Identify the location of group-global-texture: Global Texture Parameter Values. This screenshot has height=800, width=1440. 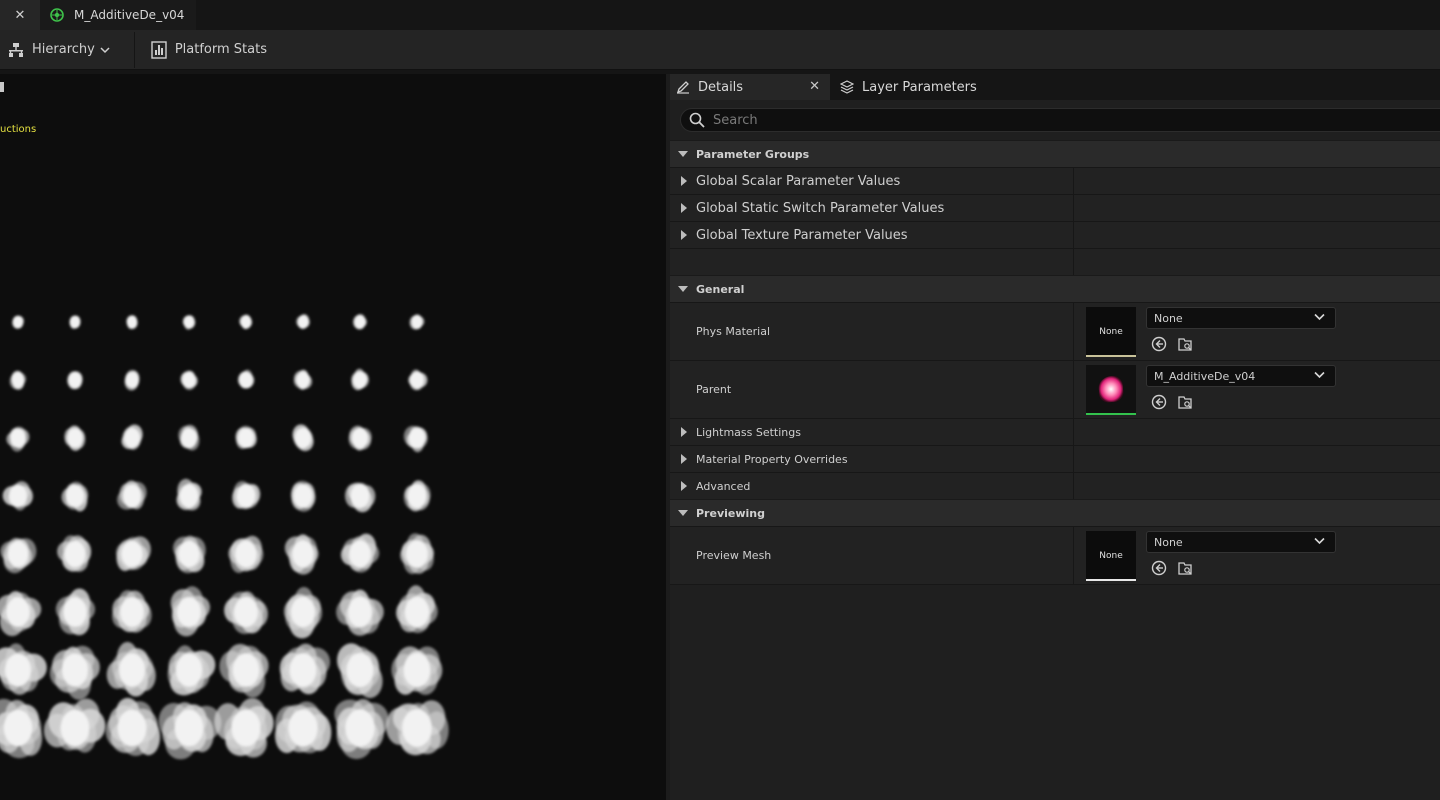
(1055, 234).